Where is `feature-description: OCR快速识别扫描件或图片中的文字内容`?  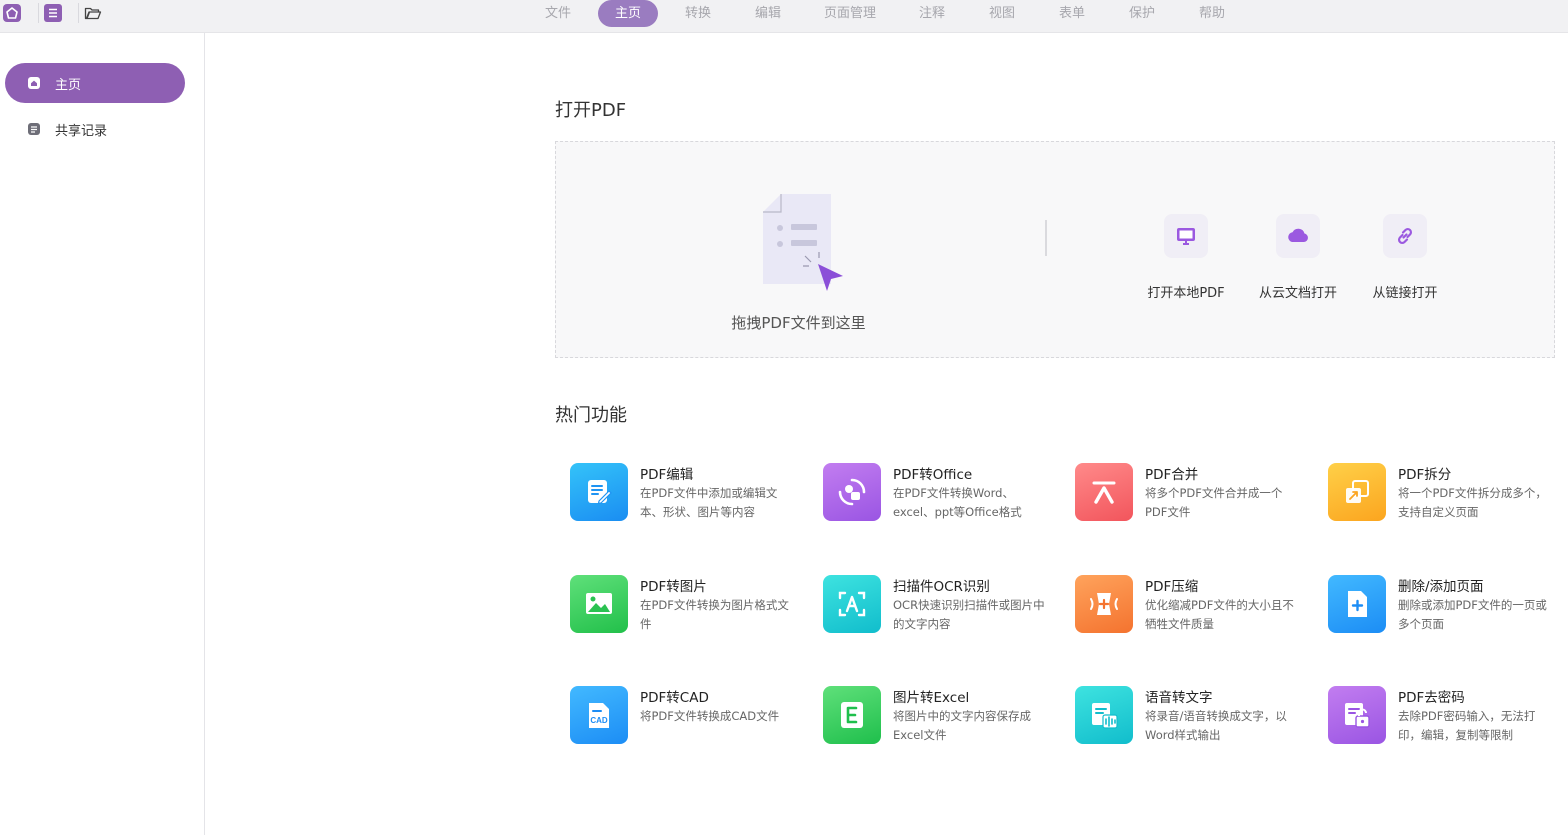
feature-description: OCR快速识别扫描件或图片中的文字内容 is located at coordinates (969, 614).